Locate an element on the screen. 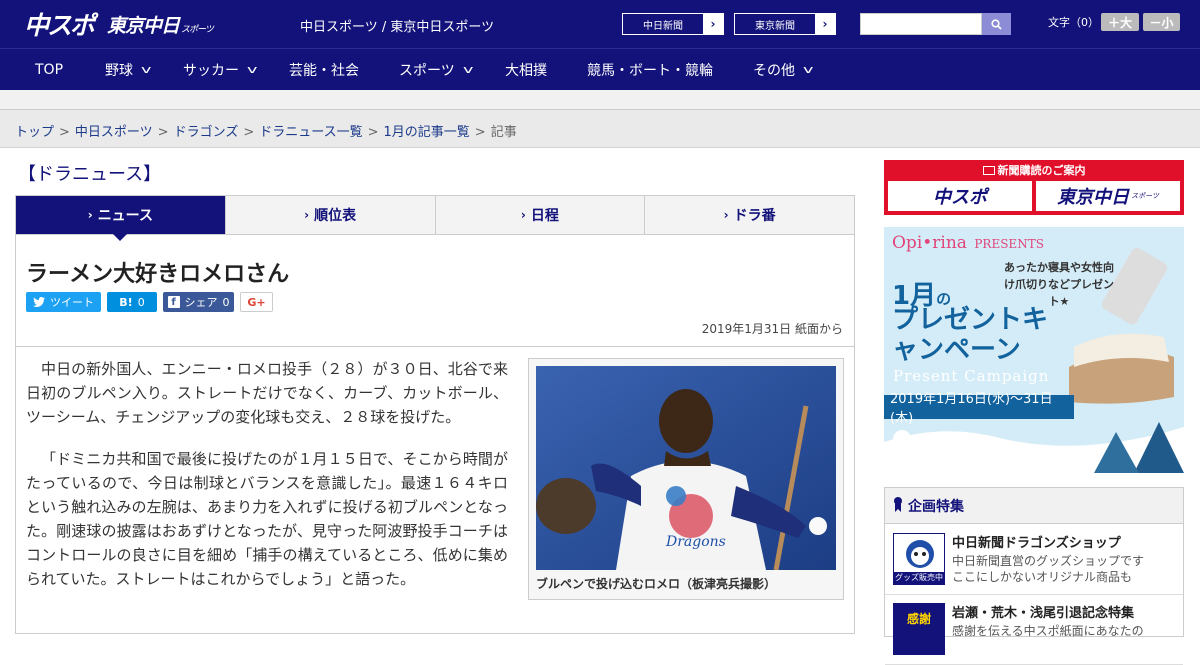 The height and width of the screenshot is (665, 1200). retirement-thumb: 感謝 is located at coordinates (919, 629).